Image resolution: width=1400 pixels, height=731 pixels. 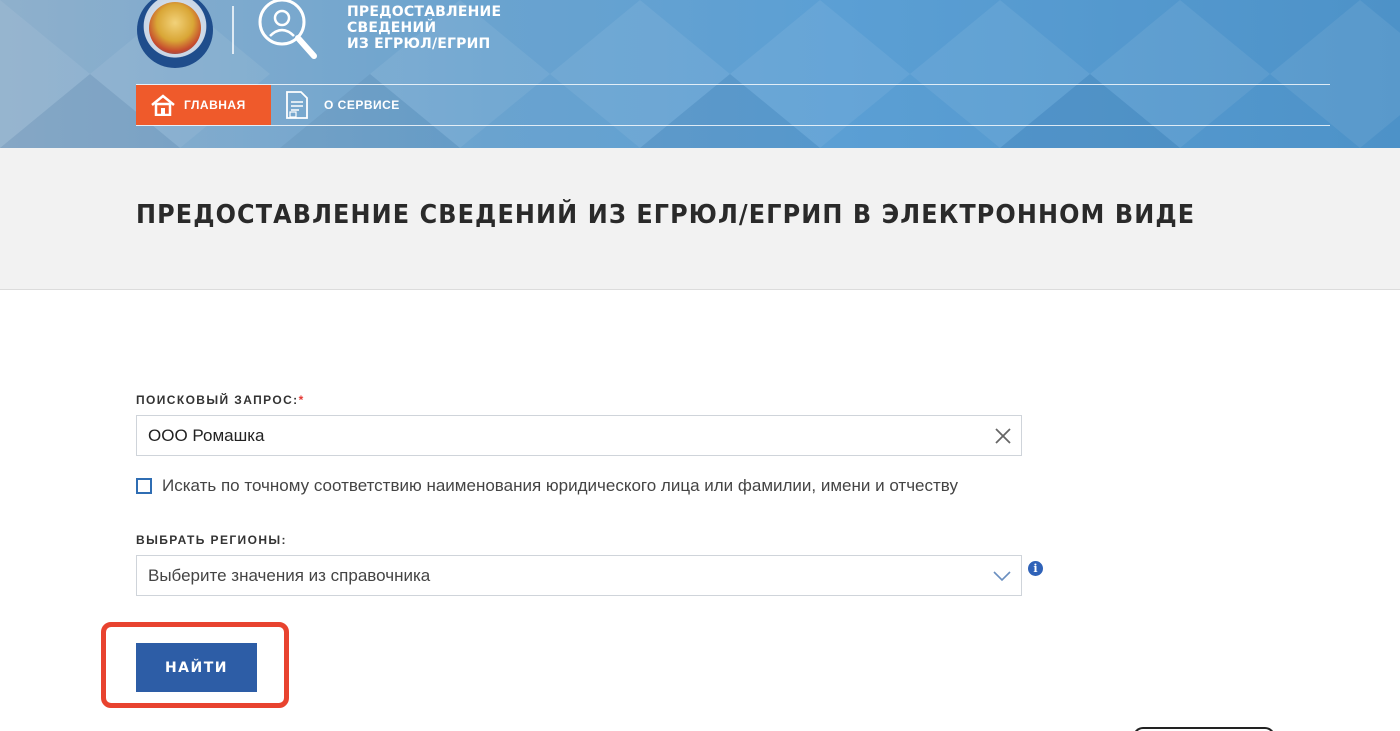 I want to click on document-icon, so click(x=297, y=105).